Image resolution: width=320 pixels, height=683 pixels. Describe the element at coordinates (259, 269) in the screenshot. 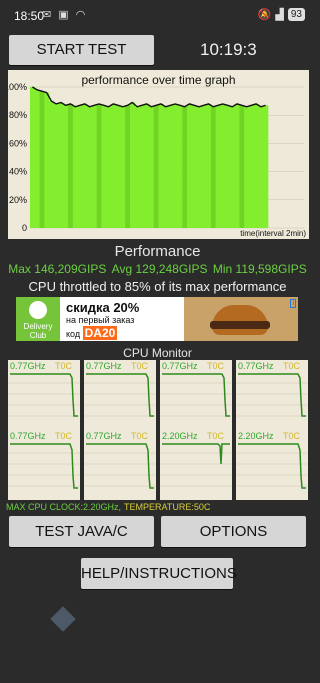

I see `perf-min: Min 119,598GIPS` at that location.